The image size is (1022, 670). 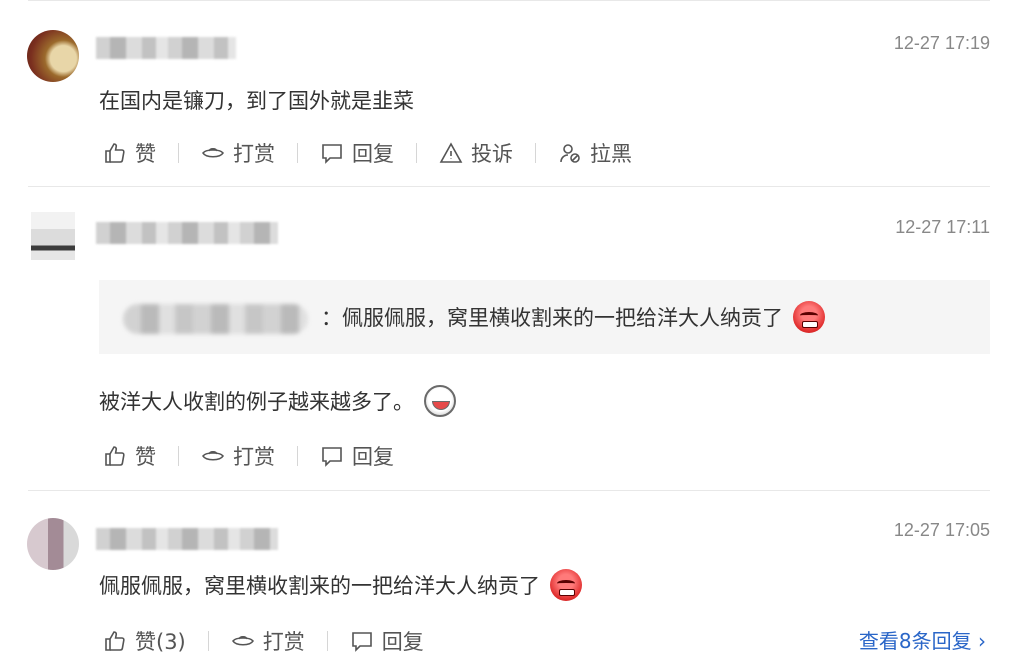 I want to click on comment-text-body: 被洋大人收割的例子越来越多了。, so click(x=256, y=402).